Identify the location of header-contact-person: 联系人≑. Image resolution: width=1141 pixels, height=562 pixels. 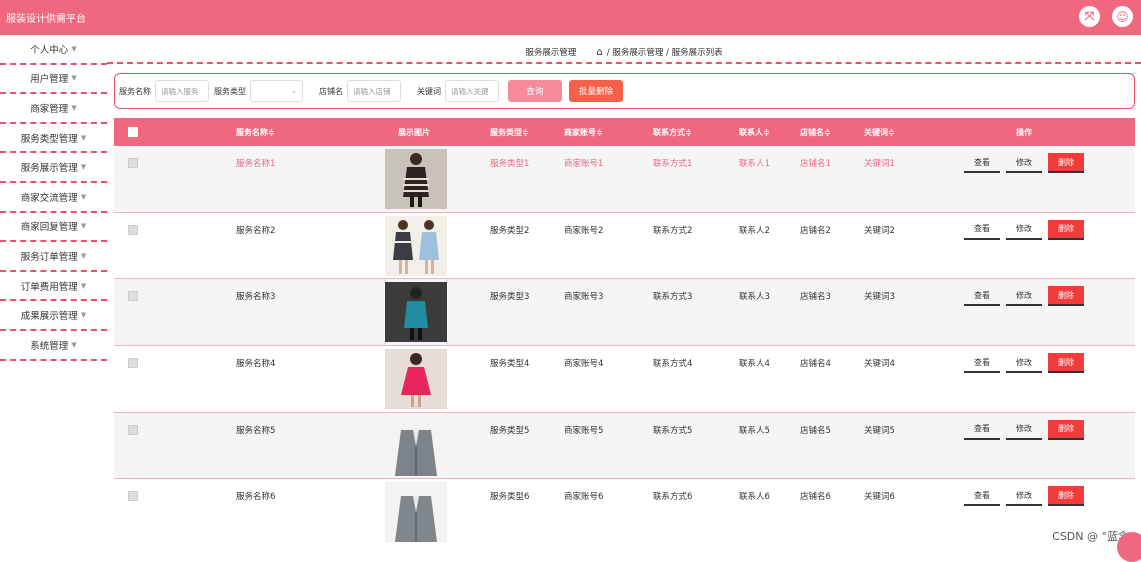
(754, 132).